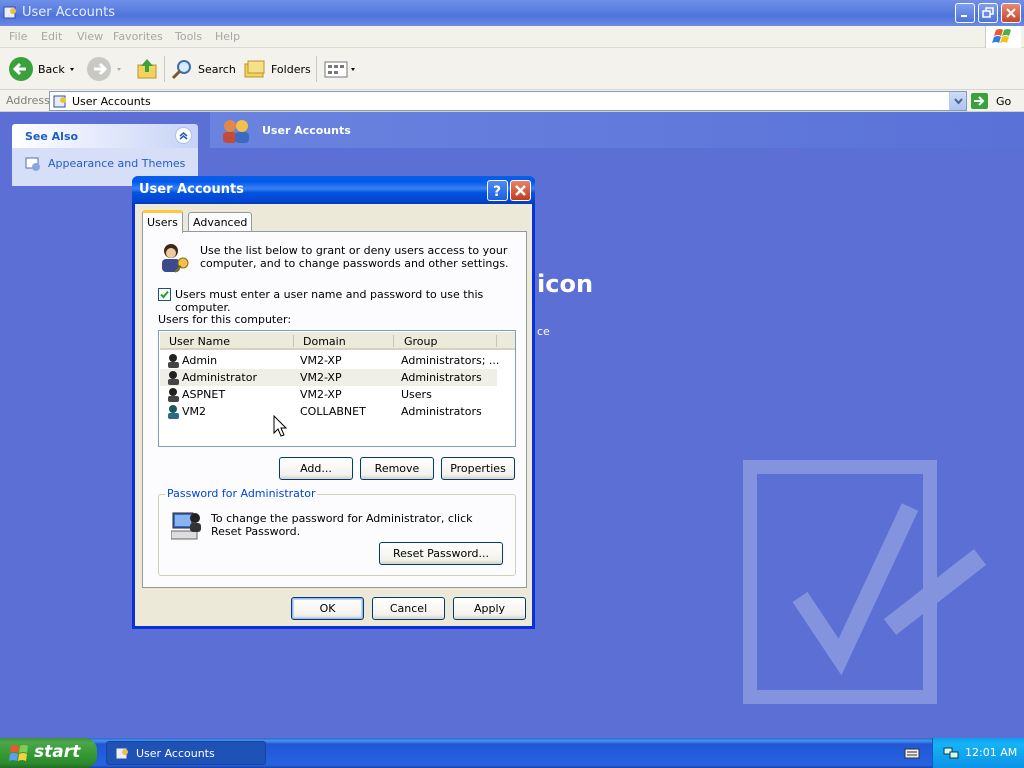  I want to click on views-icon, so click(339, 69).